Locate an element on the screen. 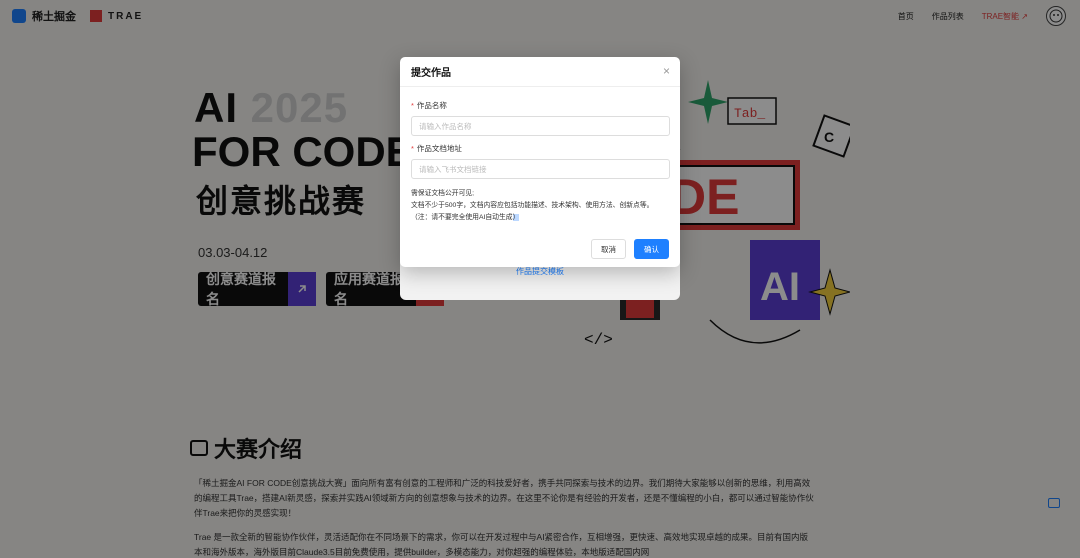 The image size is (1080, 558). confirm-button: 确认 is located at coordinates (651, 249).